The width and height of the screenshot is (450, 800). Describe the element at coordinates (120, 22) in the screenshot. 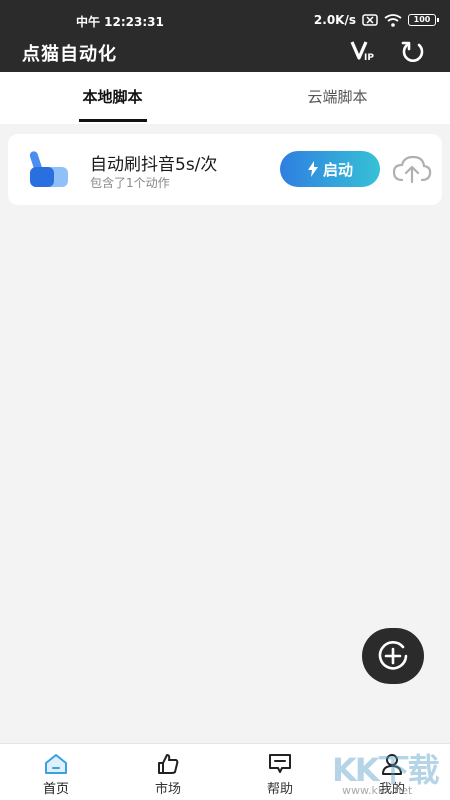

I see `status-time: 中午 12:23:31` at that location.